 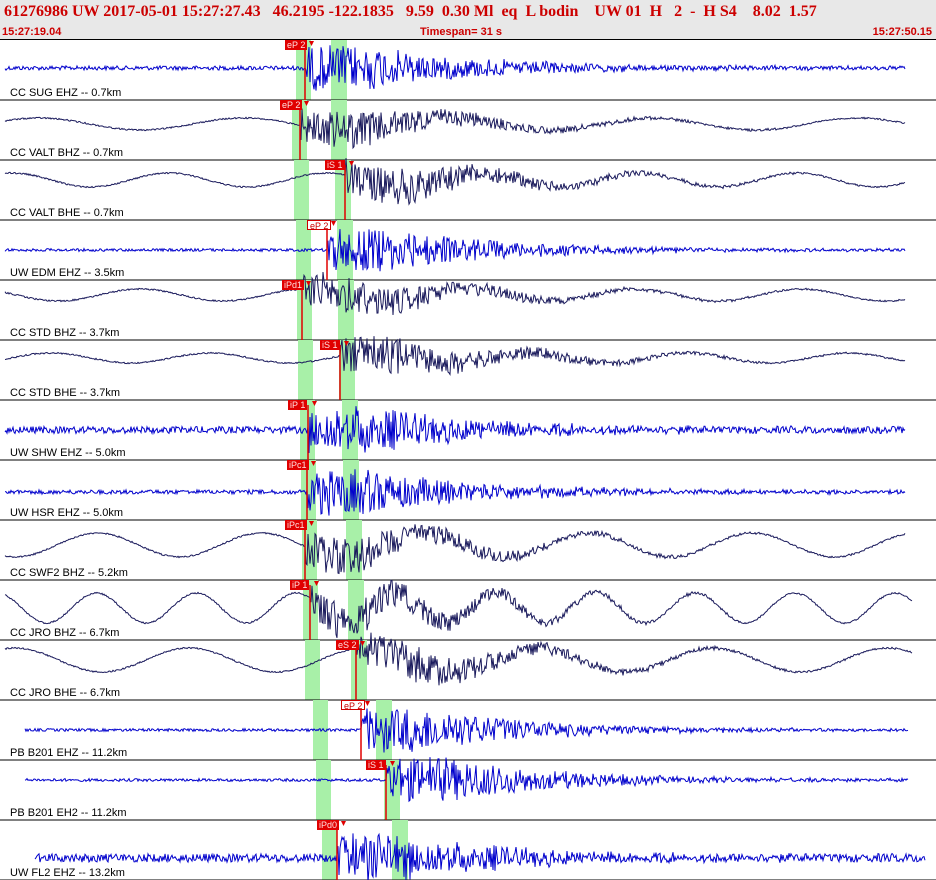 What do you see at coordinates (67, 873) in the screenshot?
I see `trace-label: UW FL2 EHZ -- 13.2km` at bounding box center [67, 873].